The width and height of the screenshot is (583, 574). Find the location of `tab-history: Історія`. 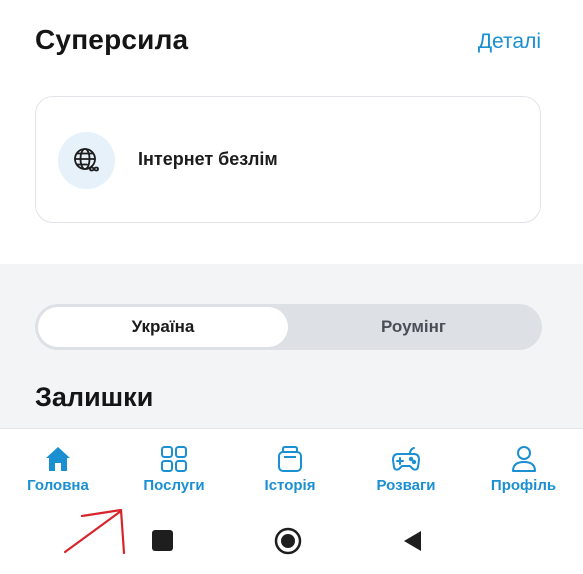

tab-history: Історія is located at coordinates (290, 470).